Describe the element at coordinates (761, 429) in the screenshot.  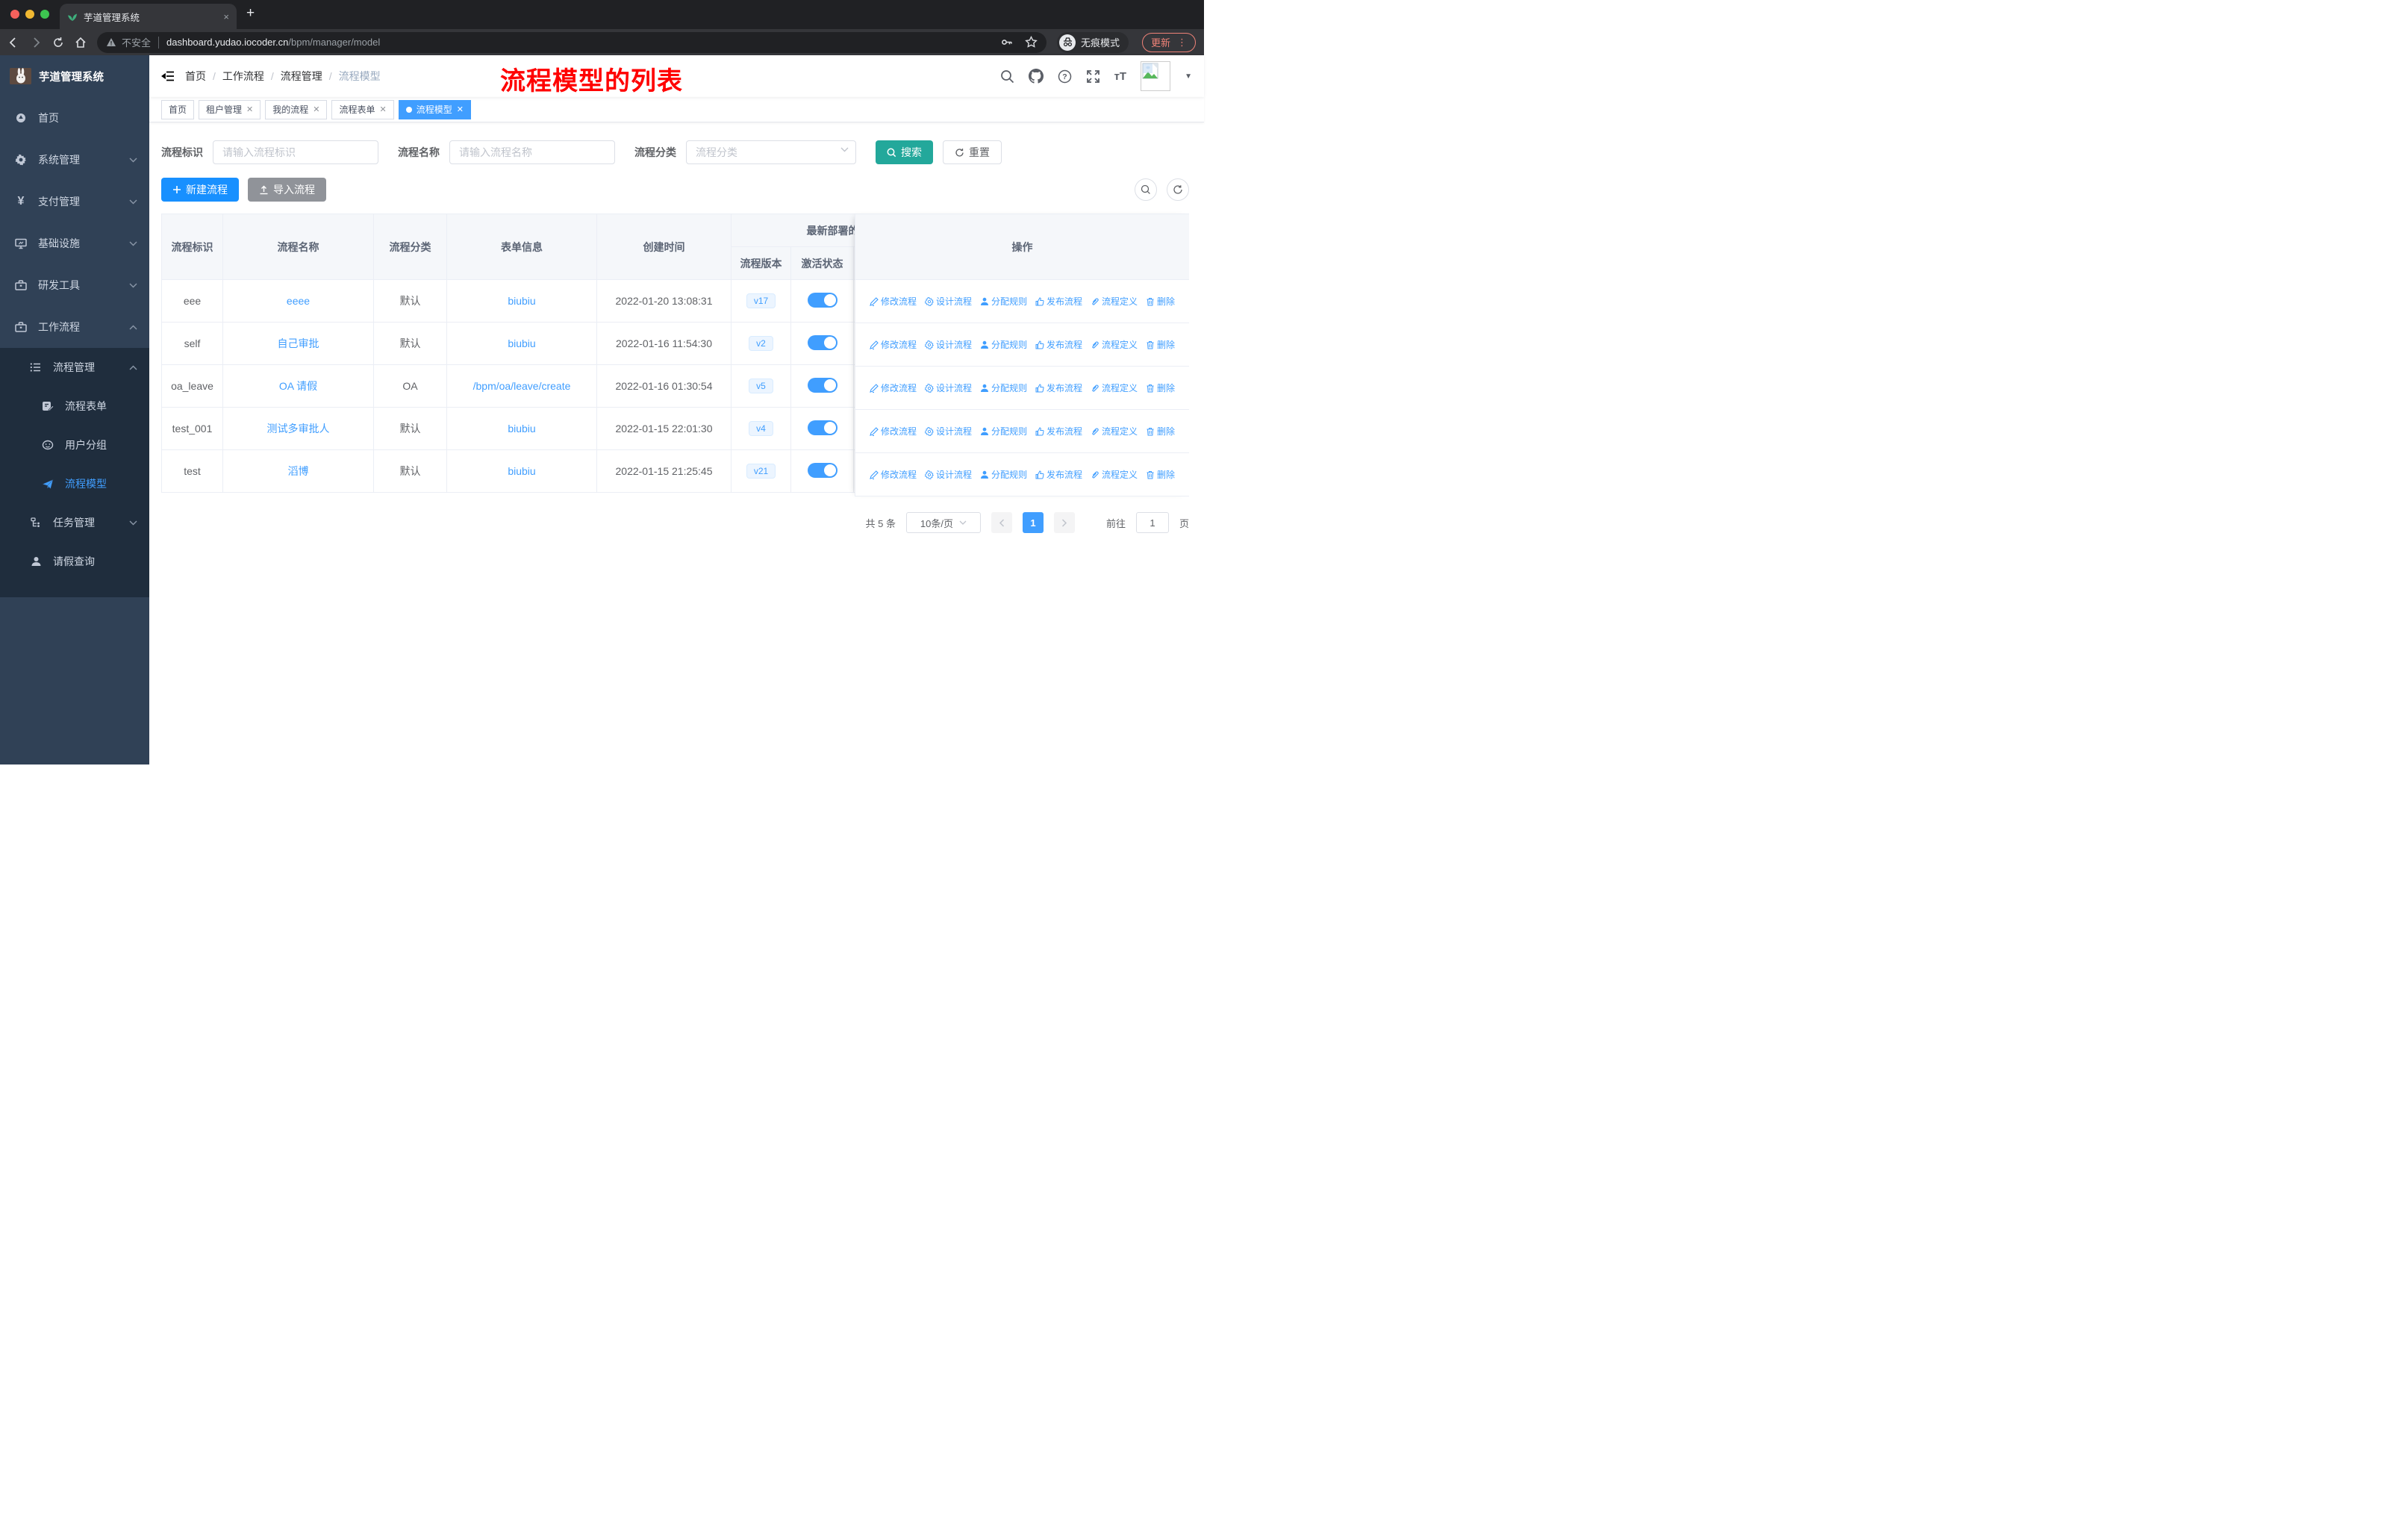
I see `version-badge: v4` at that location.